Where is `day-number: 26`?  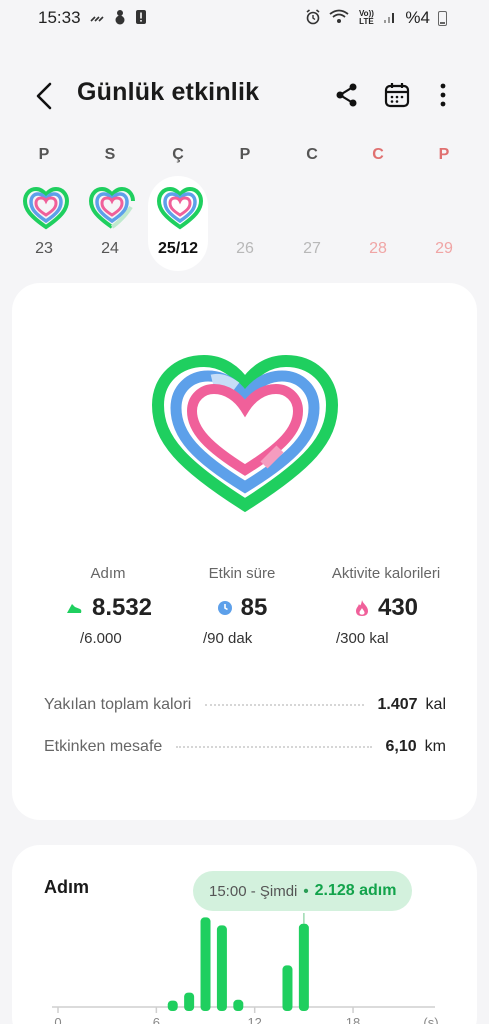 day-number: 26 is located at coordinates (245, 248).